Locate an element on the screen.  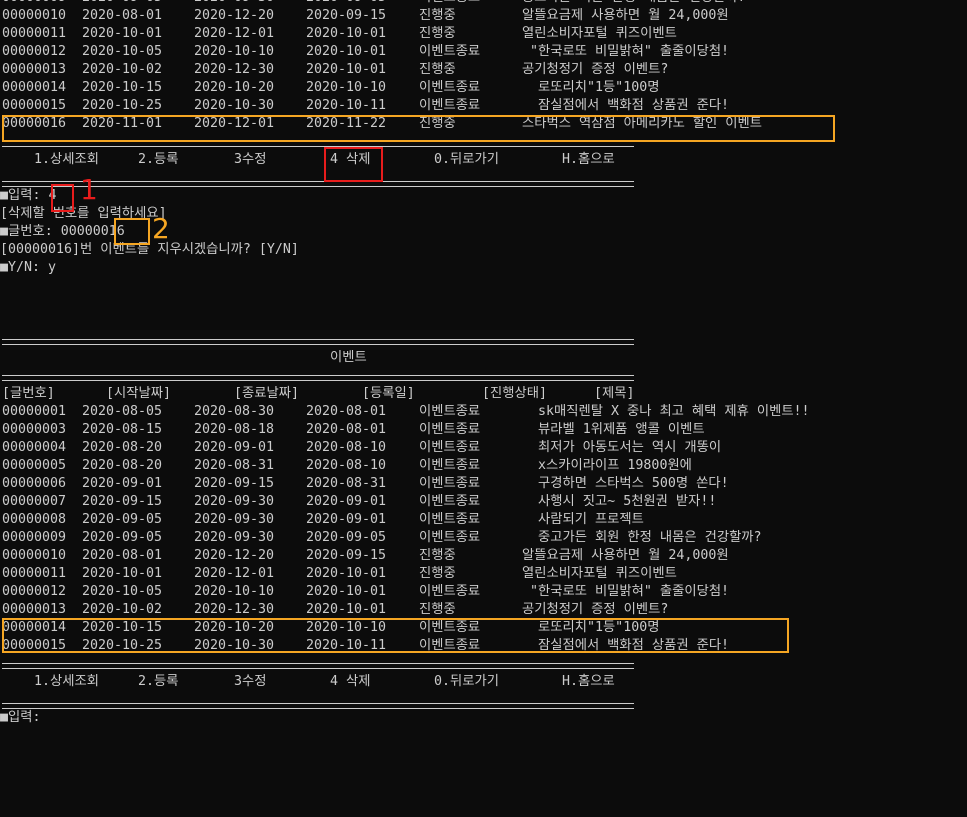
cell-post-no: 00000003 is located at coordinates (34, 429).